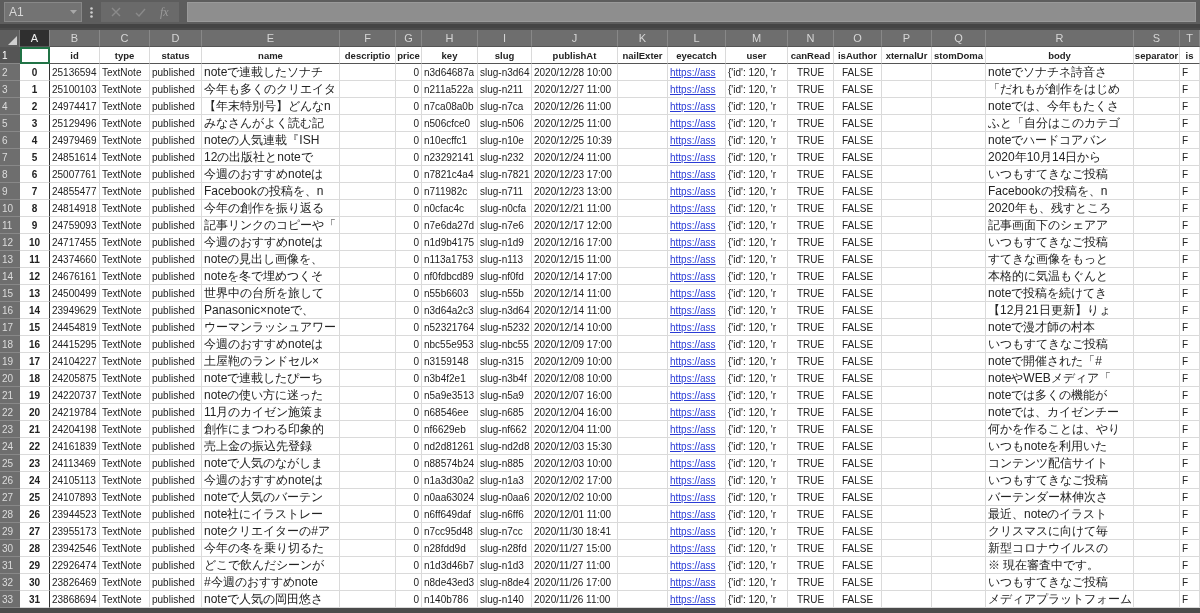  I want to click on column-header: C, so click(125, 38).